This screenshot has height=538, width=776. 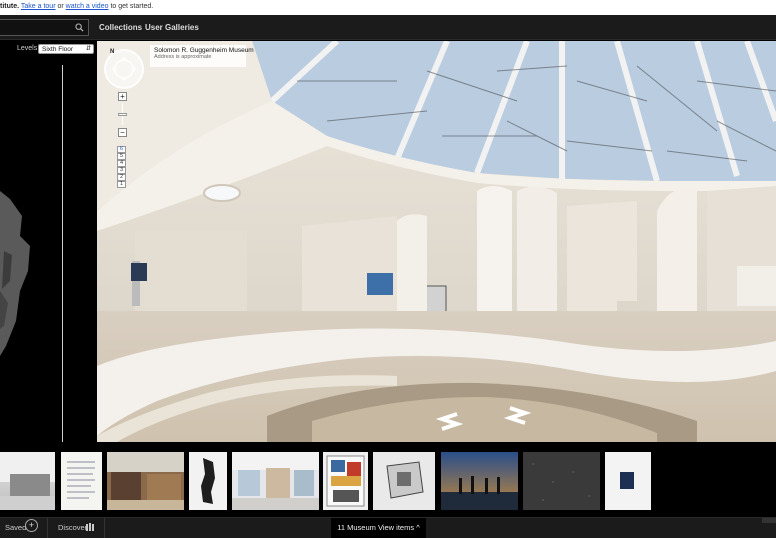 What do you see at coordinates (183, 57) in the screenshot?
I see `place-subtitle: Address is approximate` at bounding box center [183, 57].